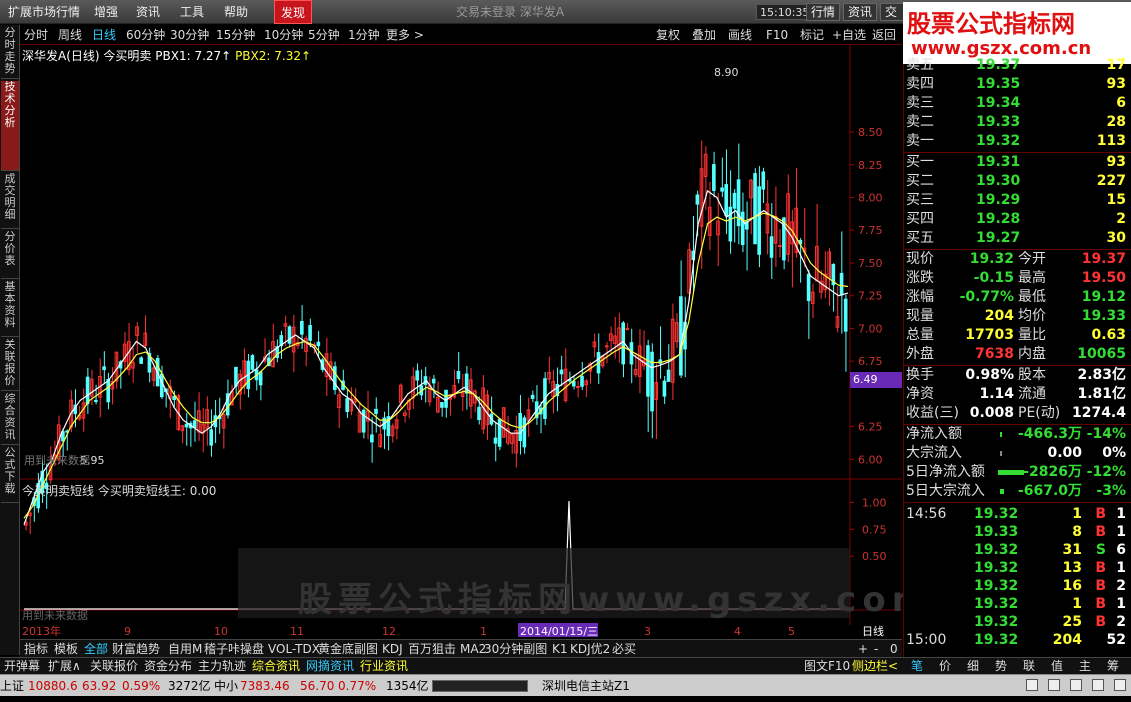 The height and width of the screenshot is (702, 1131). I want to click on sell-level-label: 卖二, so click(920, 122).